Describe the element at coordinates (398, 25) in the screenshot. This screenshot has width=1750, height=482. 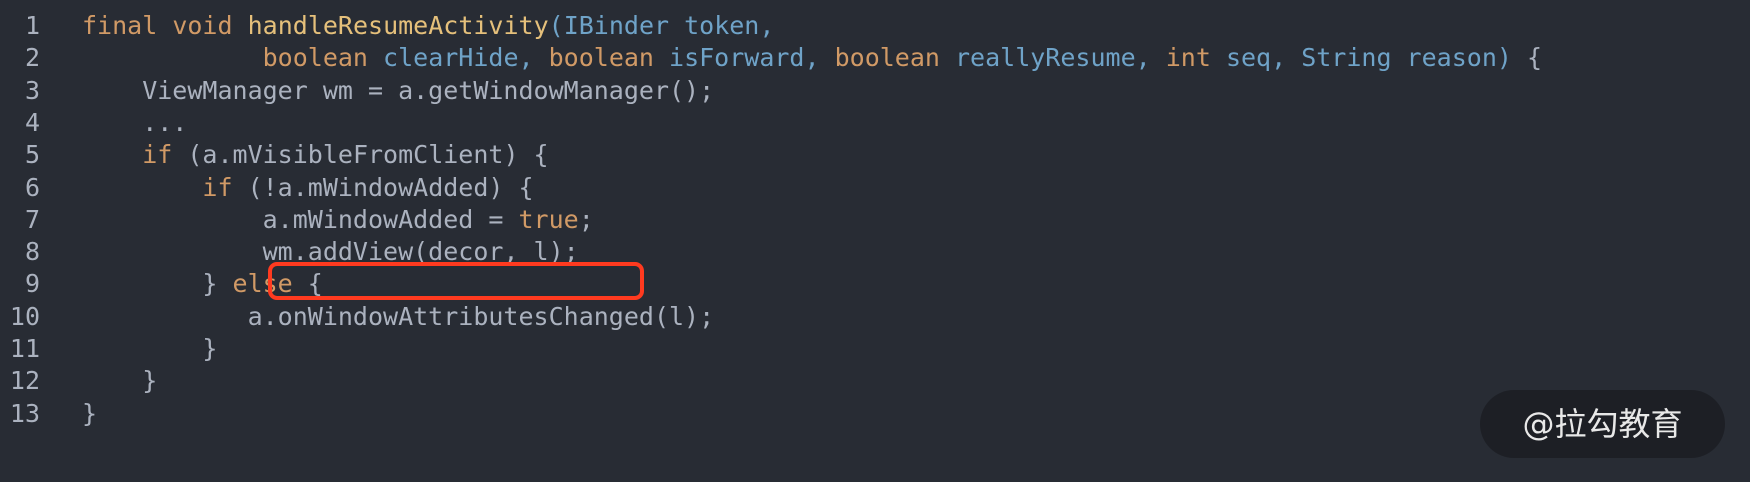
I see `code-token: handleResumeActivity` at that location.